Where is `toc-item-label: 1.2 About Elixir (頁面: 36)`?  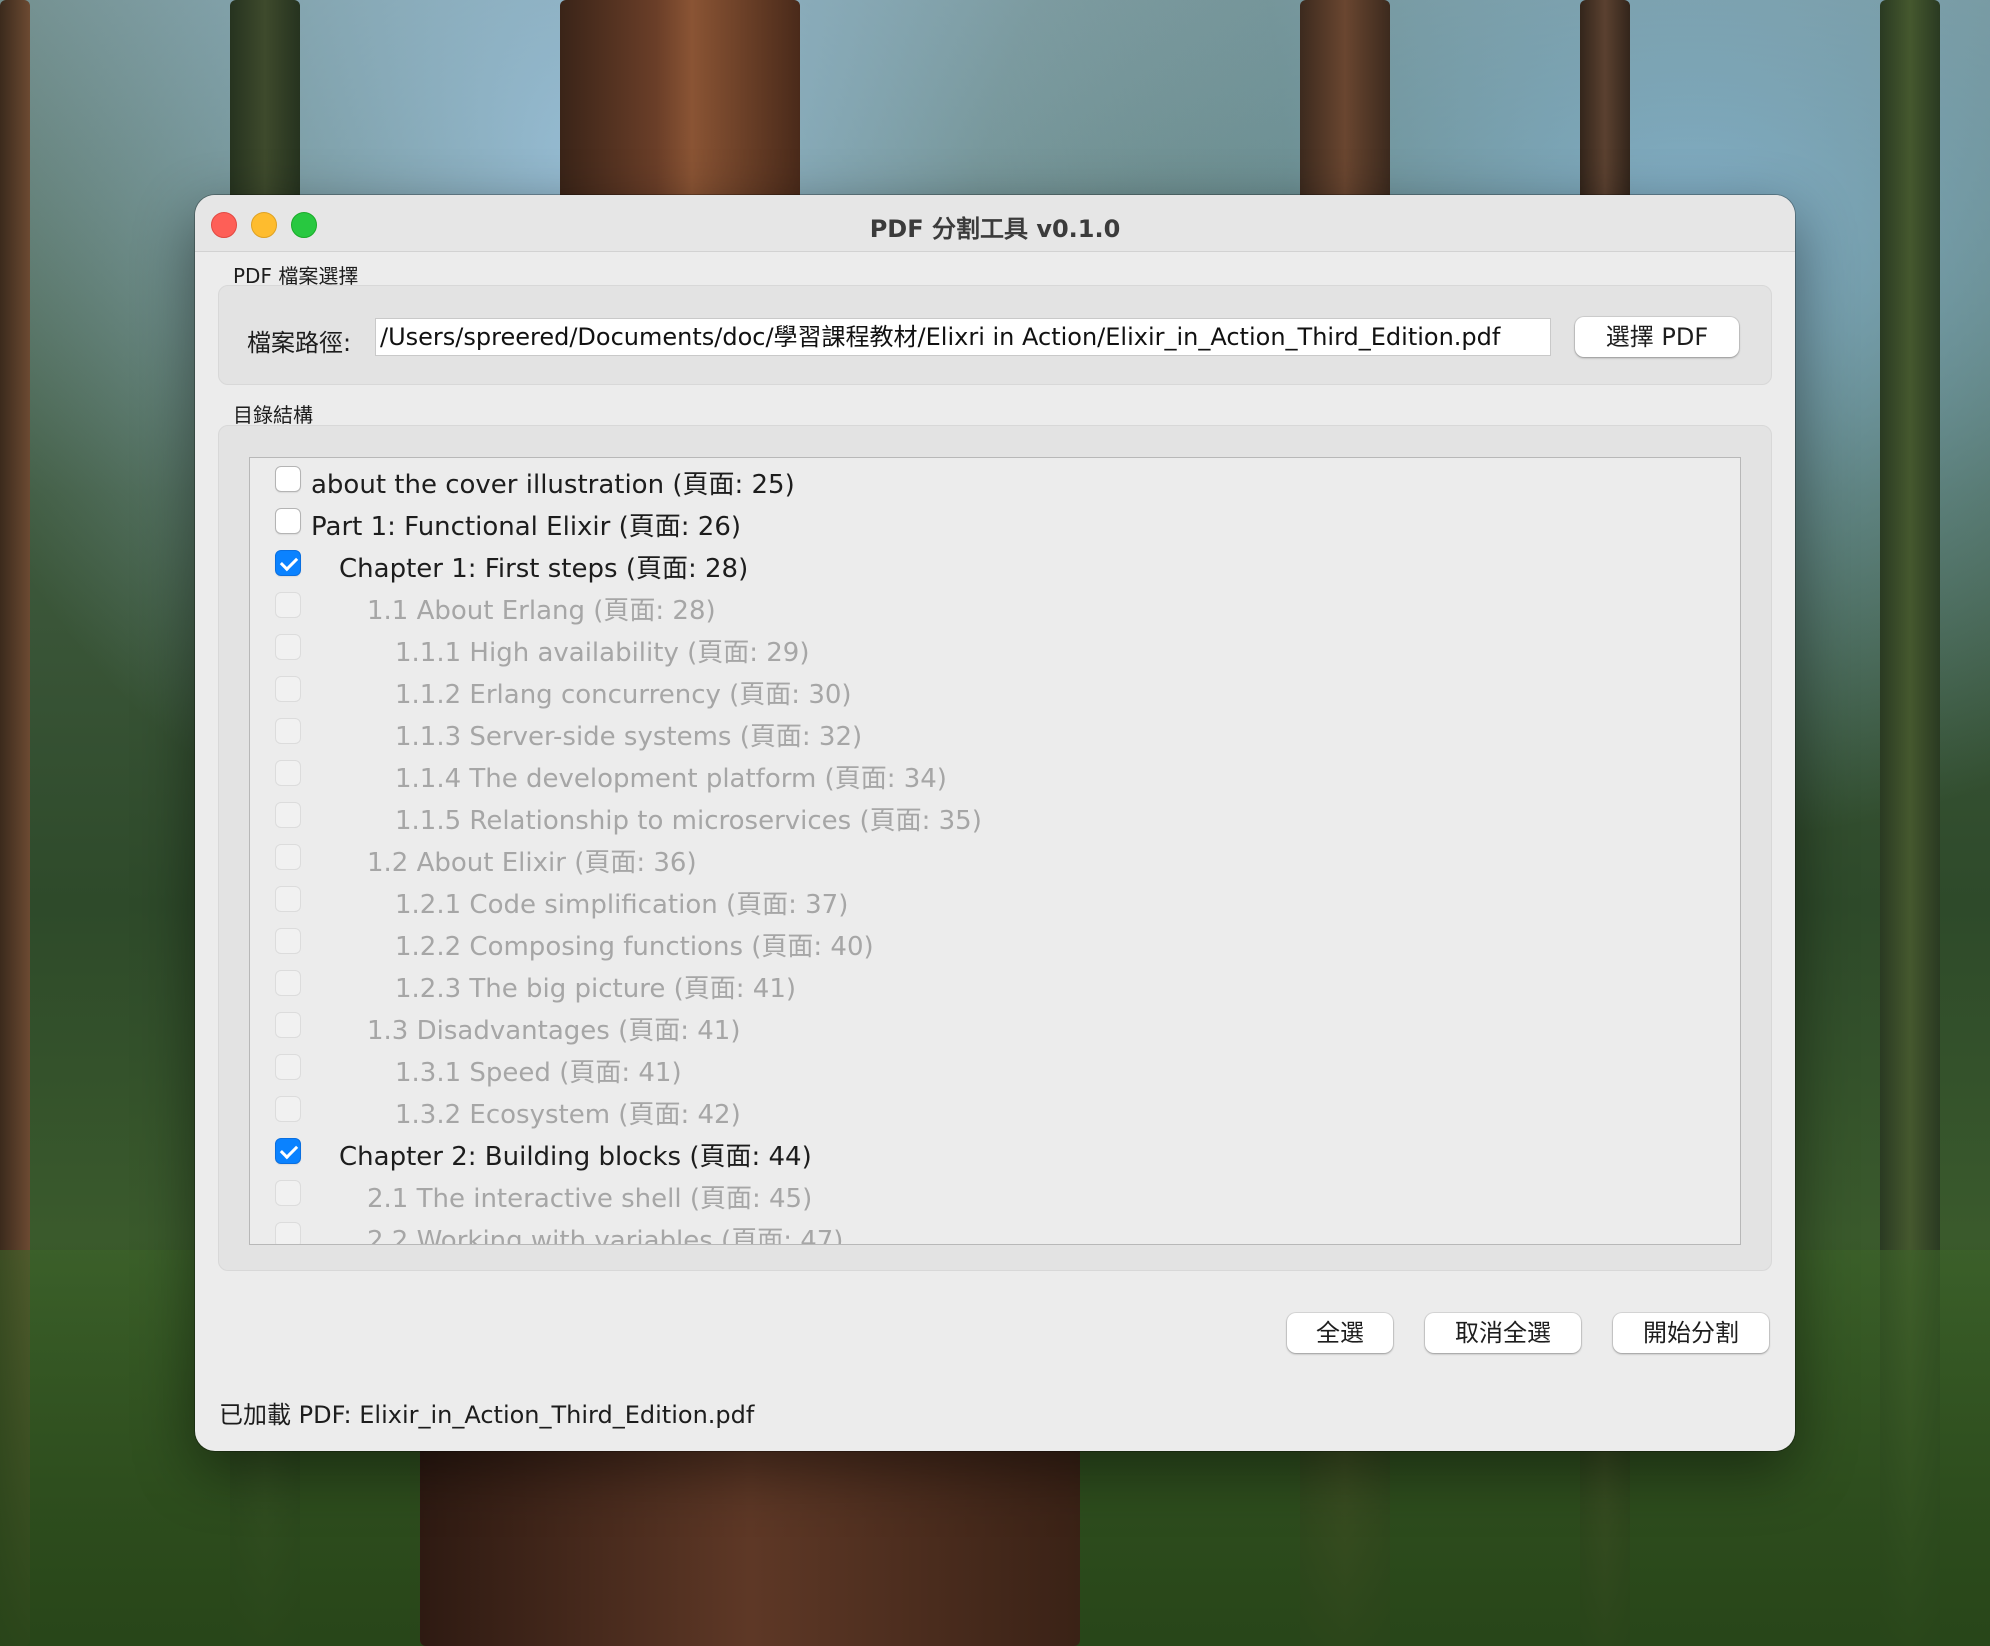 toc-item-label: 1.2 About Elixir (頁面: 36) is located at coordinates (532, 863).